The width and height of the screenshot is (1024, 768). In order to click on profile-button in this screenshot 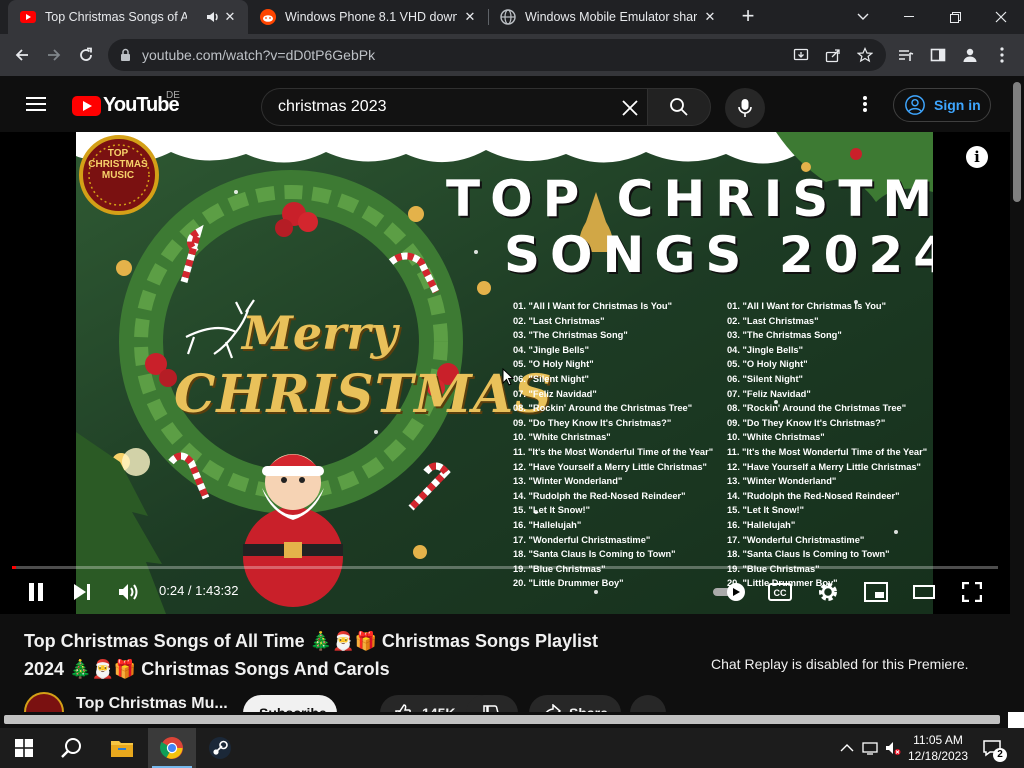, I will do `click(970, 55)`.